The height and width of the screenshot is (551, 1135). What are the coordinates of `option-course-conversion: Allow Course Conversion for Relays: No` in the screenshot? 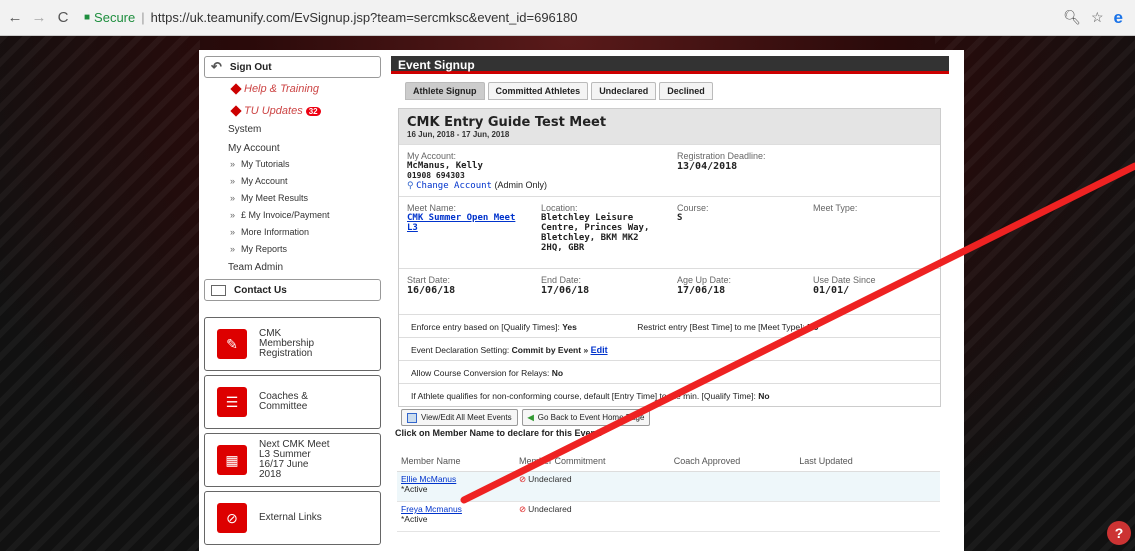 It's located at (669, 371).